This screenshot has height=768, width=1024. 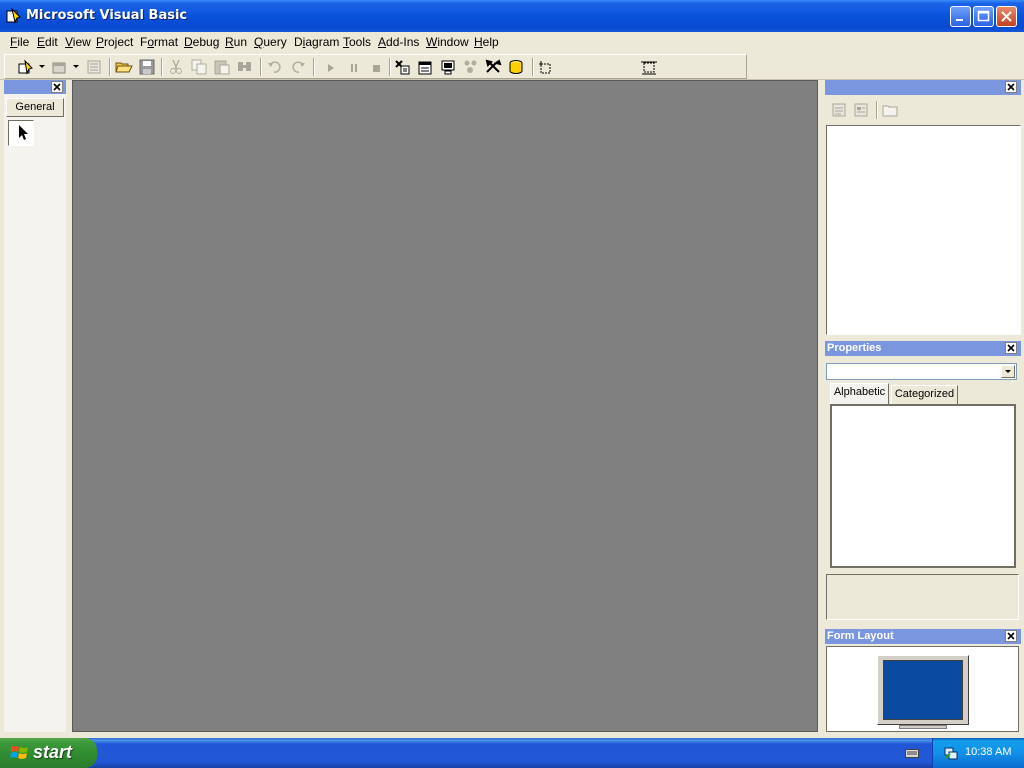 I want to click on data-view-icon, so click(x=516, y=67).